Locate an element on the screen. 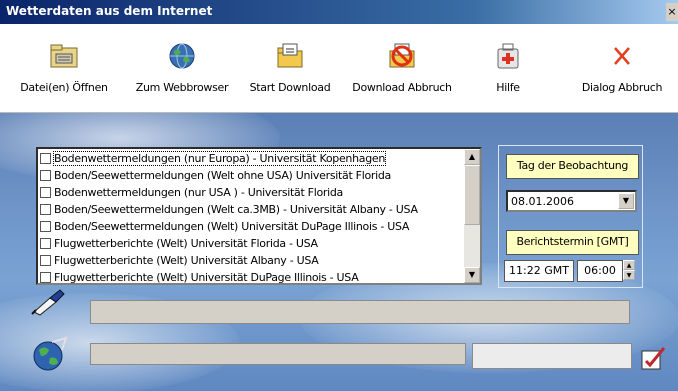 Image resolution: width=678 pixels, height=391 pixels. globe-arrow-icon is located at coordinates (50, 353).